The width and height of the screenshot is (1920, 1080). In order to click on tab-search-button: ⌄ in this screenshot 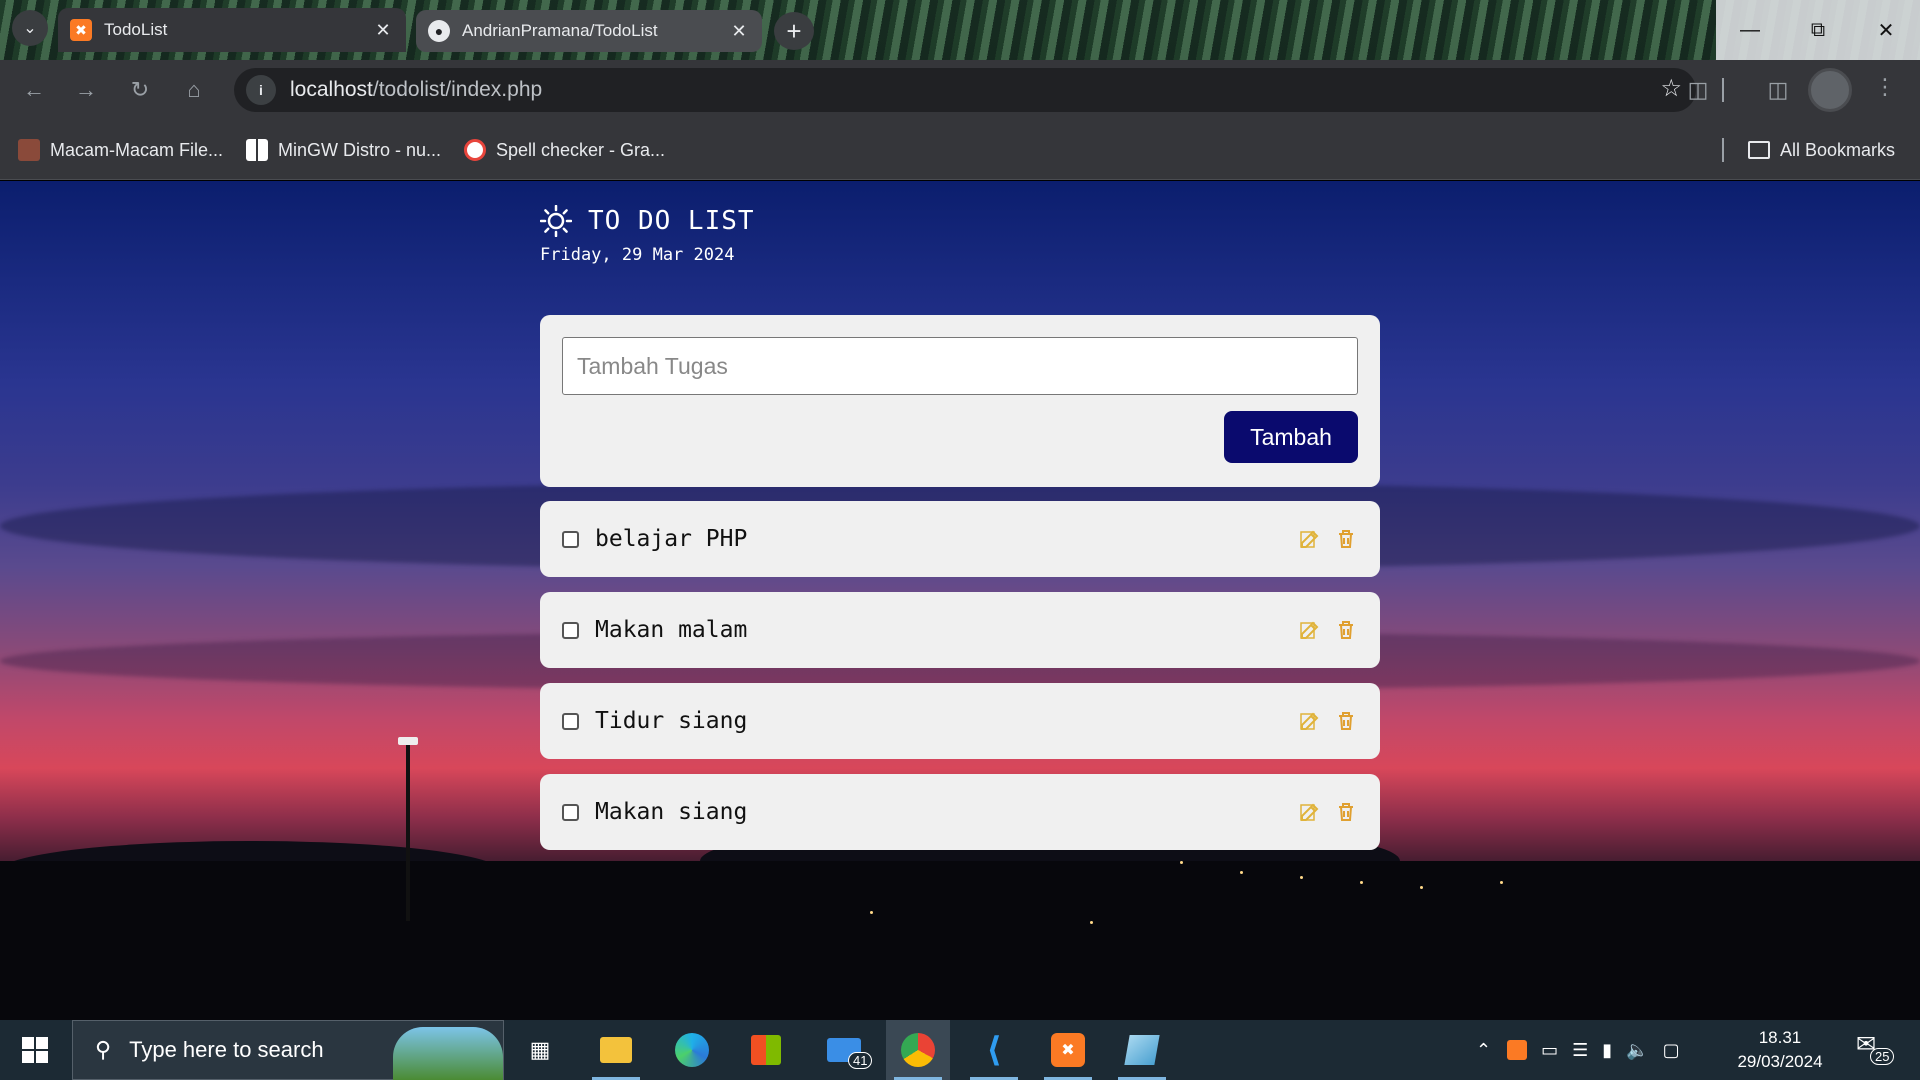, I will do `click(30, 28)`.